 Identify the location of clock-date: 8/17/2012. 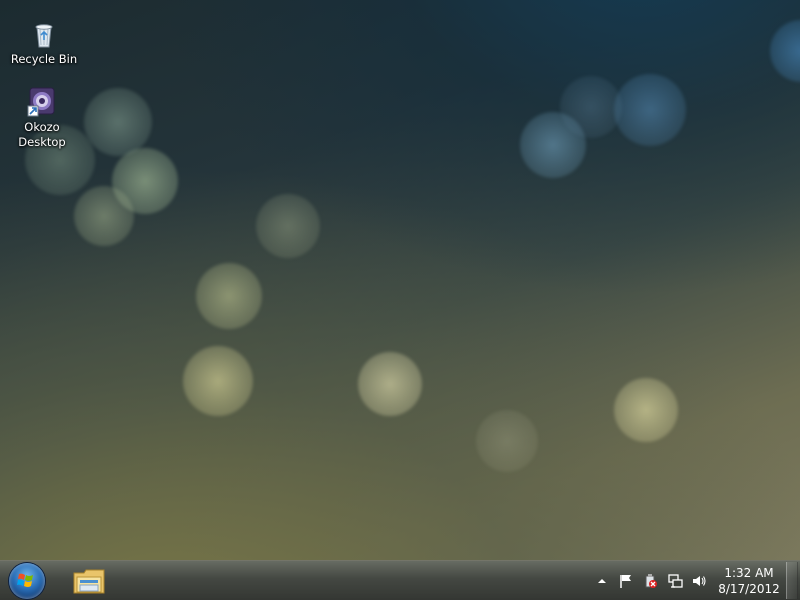
(749, 589).